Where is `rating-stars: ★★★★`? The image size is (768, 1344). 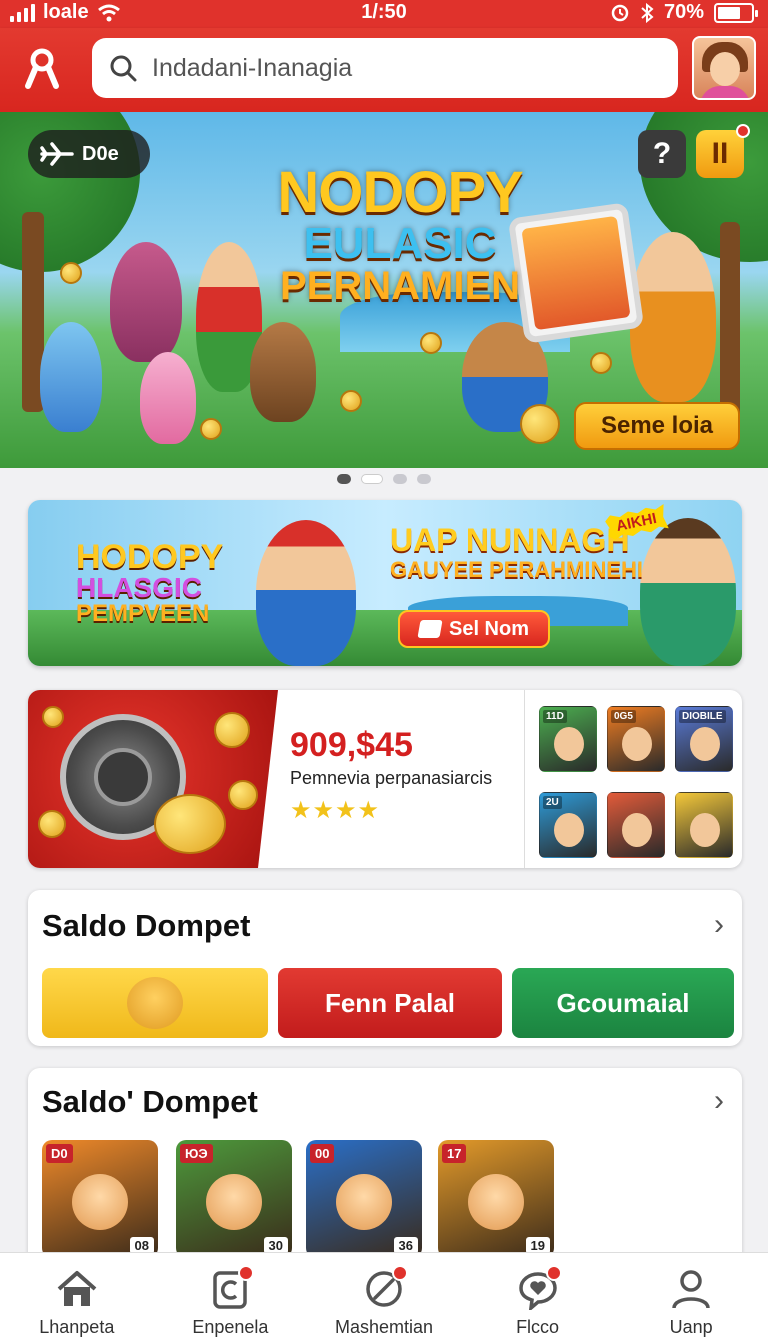 rating-stars: ★★★★ is located at coordinates (335, 810).